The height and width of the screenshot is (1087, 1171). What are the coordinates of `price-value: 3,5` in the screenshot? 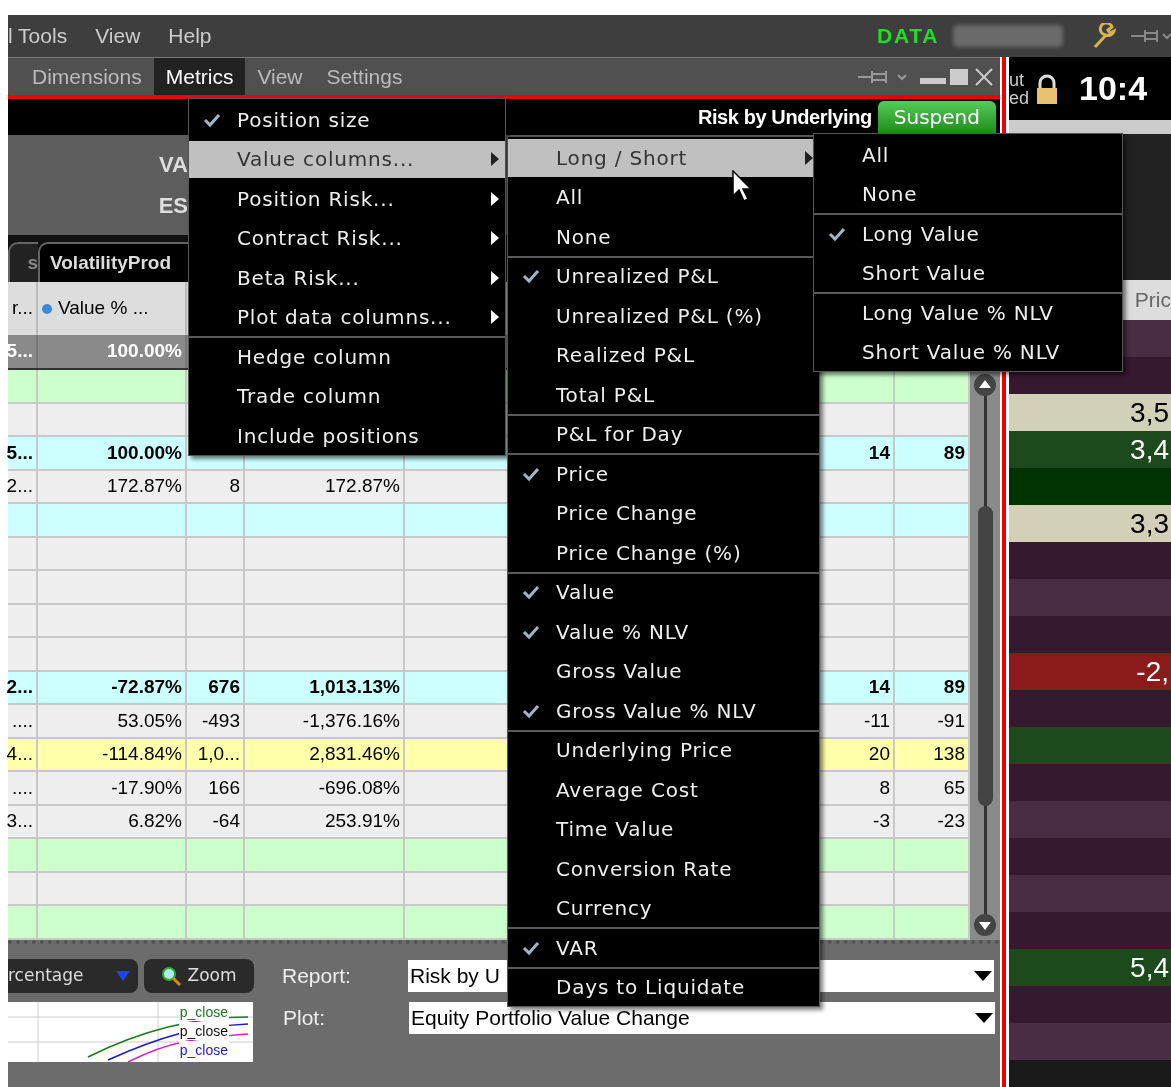 It's located at (1149, 412).